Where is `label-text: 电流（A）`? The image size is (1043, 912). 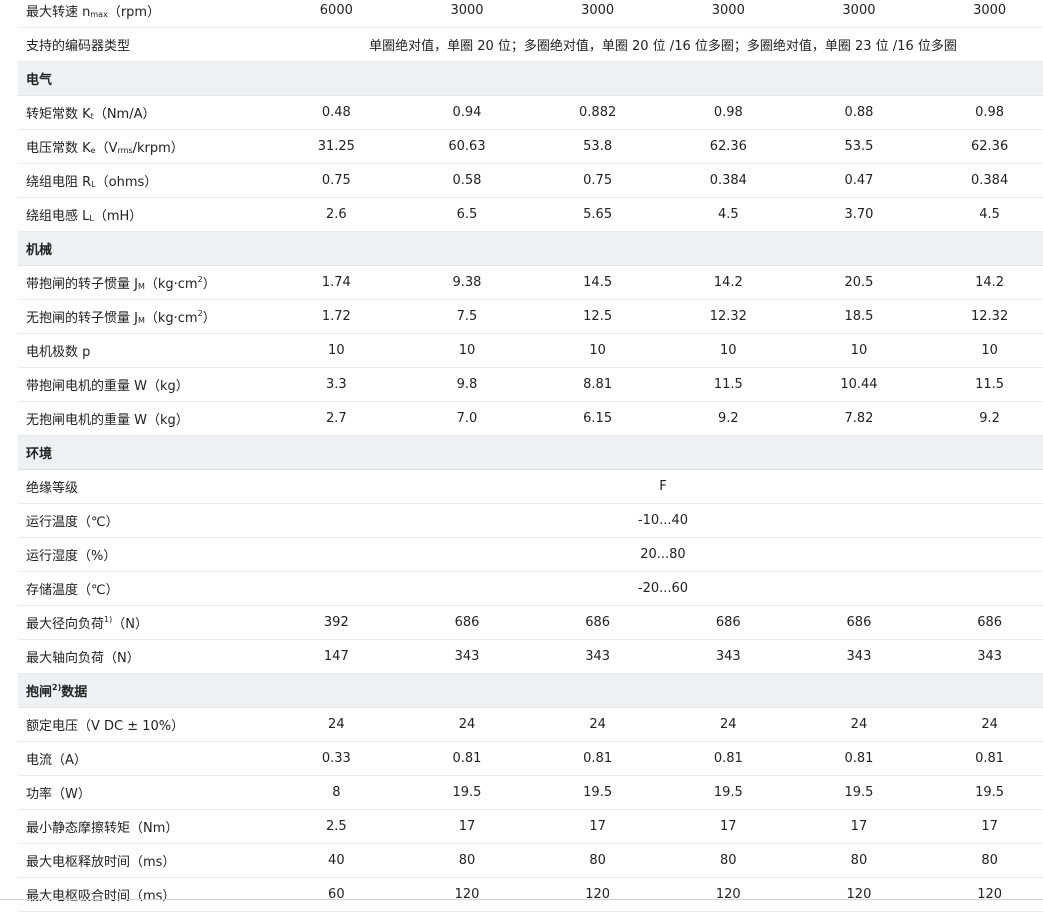 label-text: 电流（A） is located at coordinates (56, 760).